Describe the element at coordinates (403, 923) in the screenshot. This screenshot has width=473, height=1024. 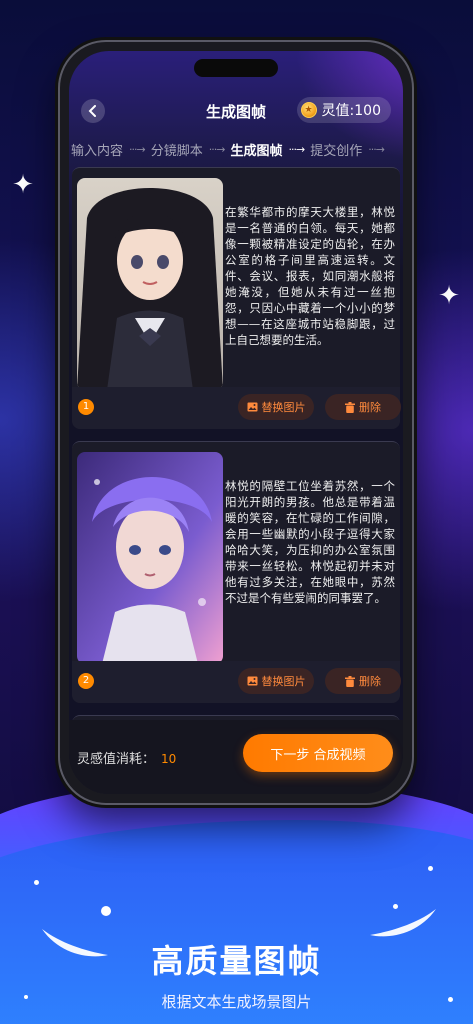
I see `comet-icon` at that location.